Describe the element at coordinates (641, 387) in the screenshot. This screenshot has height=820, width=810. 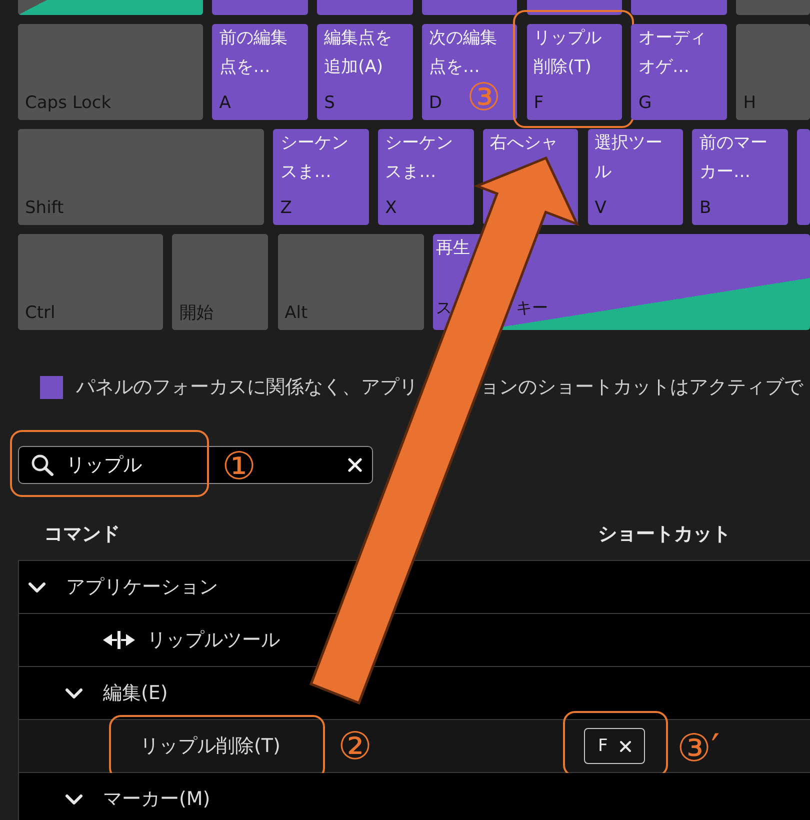
I see `legend-text: ョンのショートカットはアクティブで` at that location.